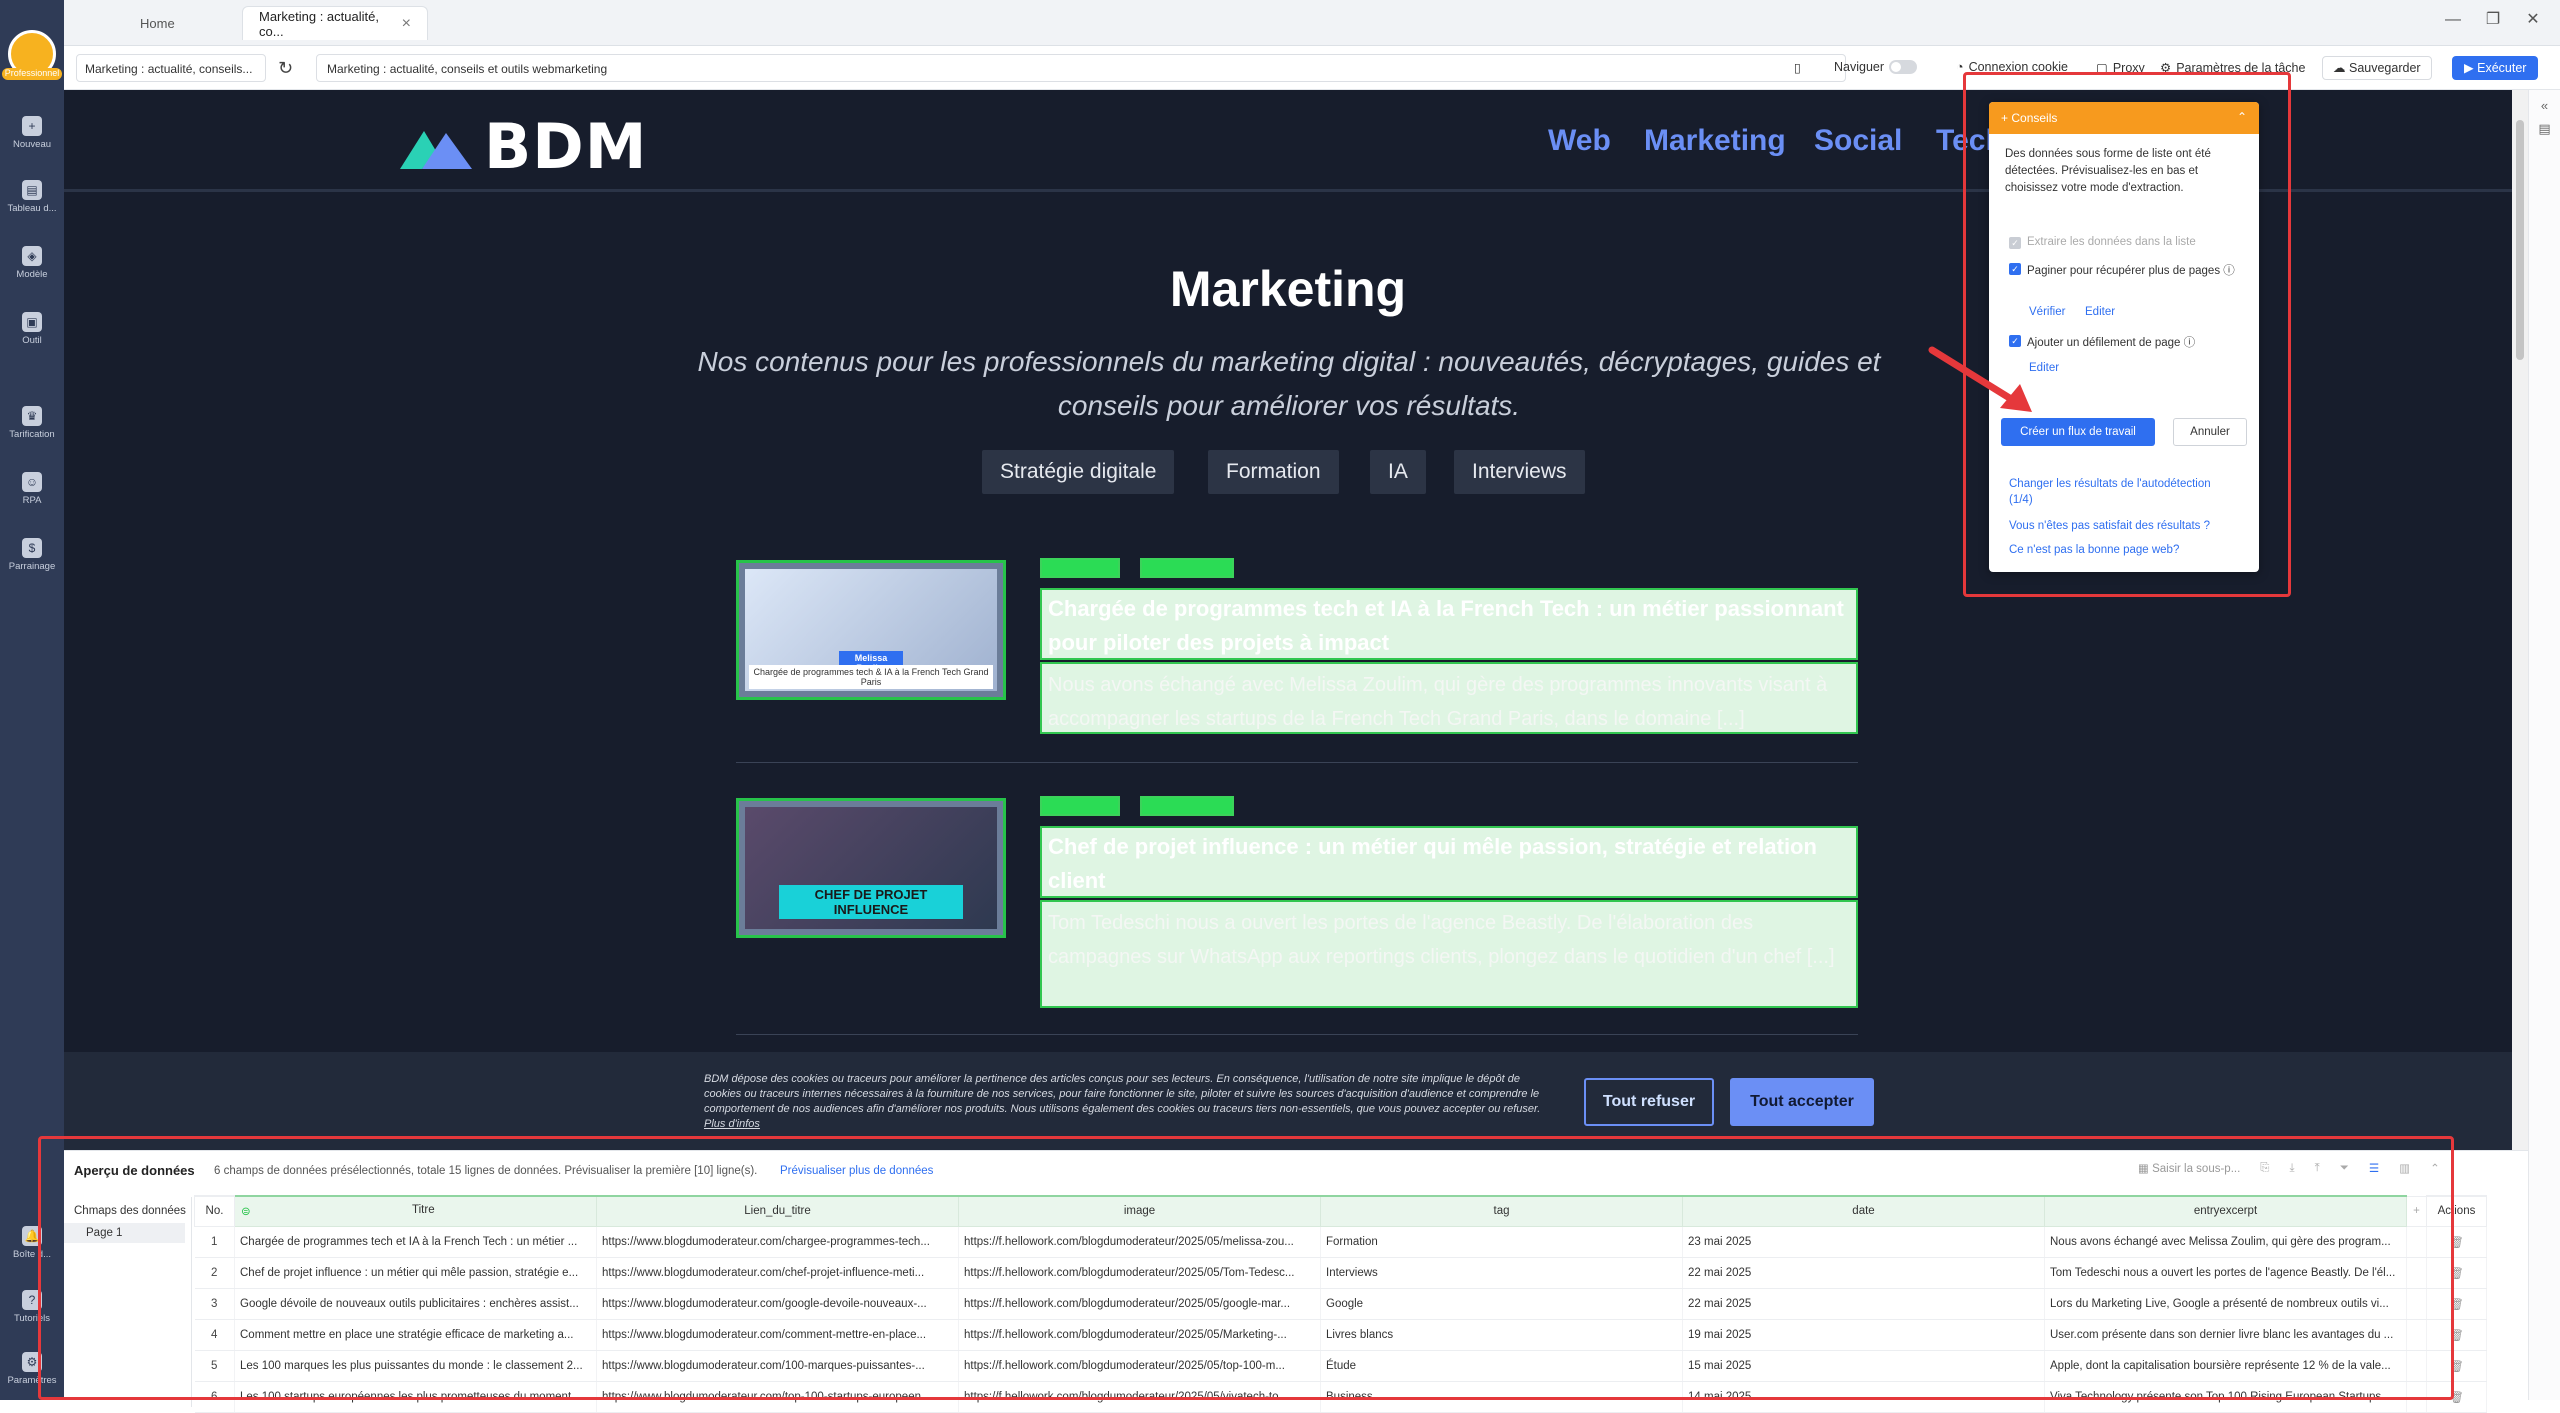 The width and height of the screenshot is (2560, 1413). I want to click on save-button: ☁ Sauvegarder, so click(2377, 68).